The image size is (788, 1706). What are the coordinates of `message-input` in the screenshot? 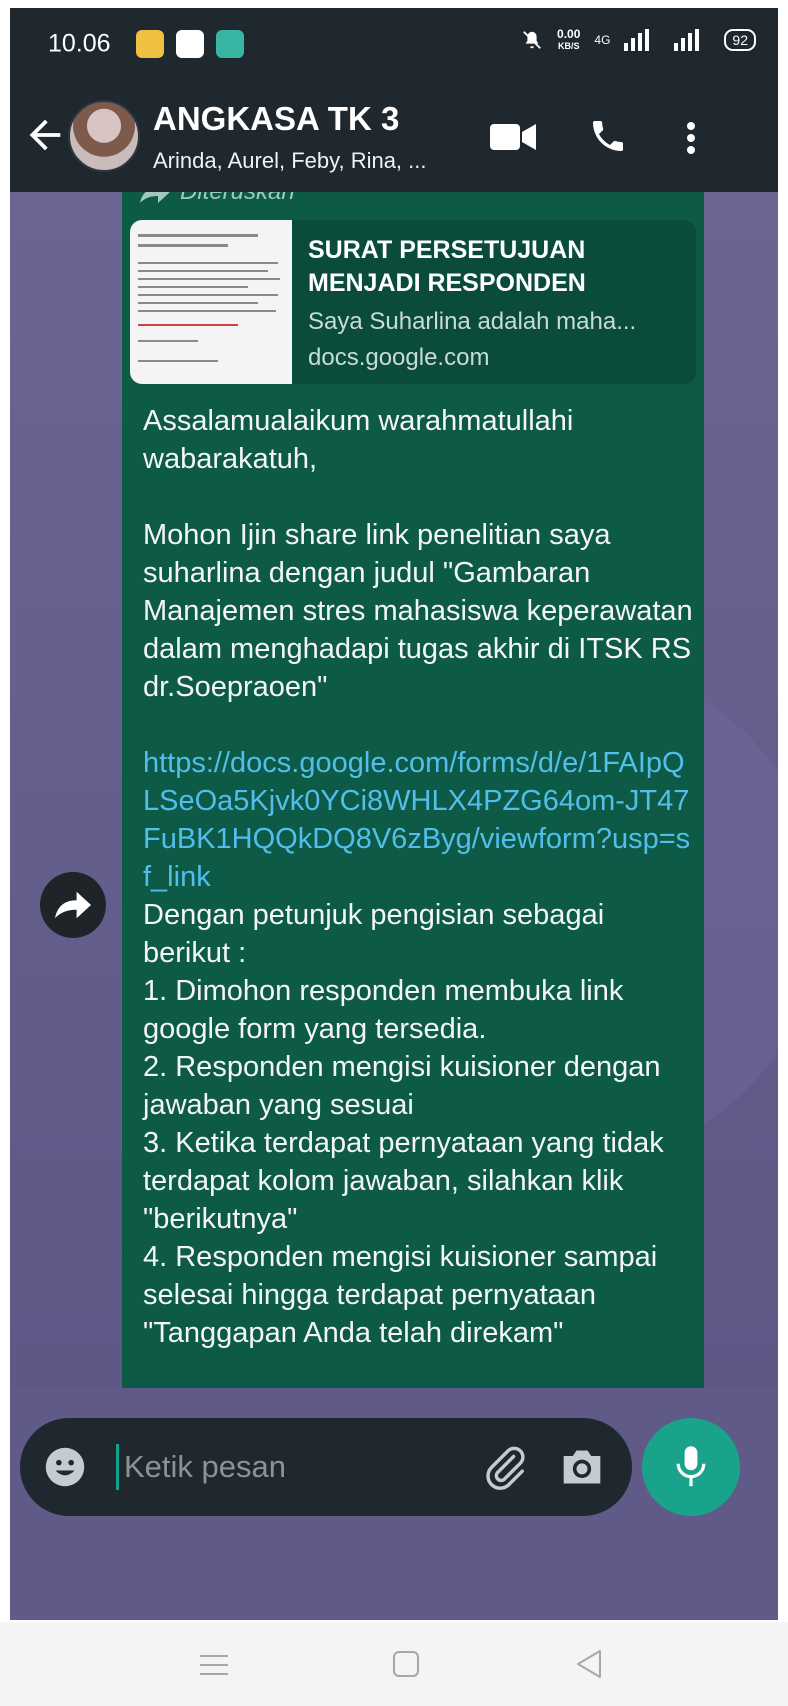 It's located at (284, 1467).